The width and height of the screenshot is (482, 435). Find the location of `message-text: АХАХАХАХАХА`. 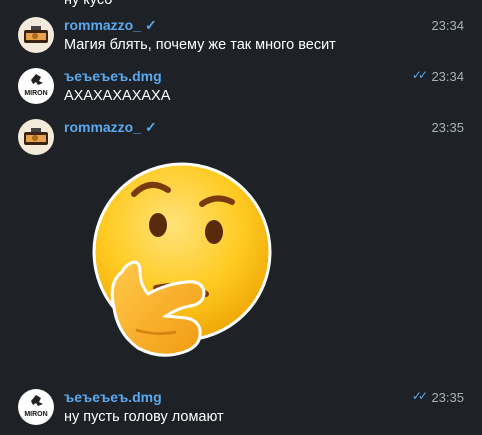

message-text: АХАХАХАХАХА is located at coordinates (117, 96).